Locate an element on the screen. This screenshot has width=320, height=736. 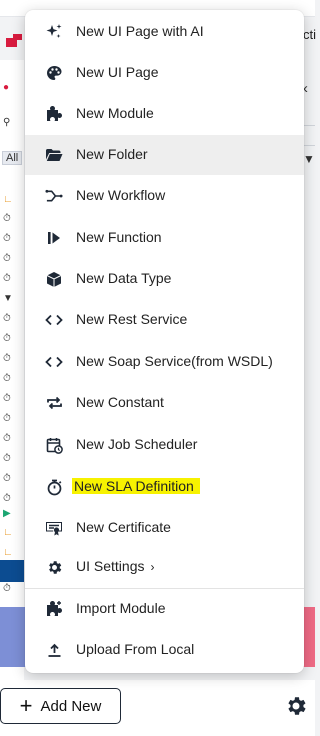
menu-item-new-job-scheduler: New Job Scheduler is located at coordinates (164, 445).